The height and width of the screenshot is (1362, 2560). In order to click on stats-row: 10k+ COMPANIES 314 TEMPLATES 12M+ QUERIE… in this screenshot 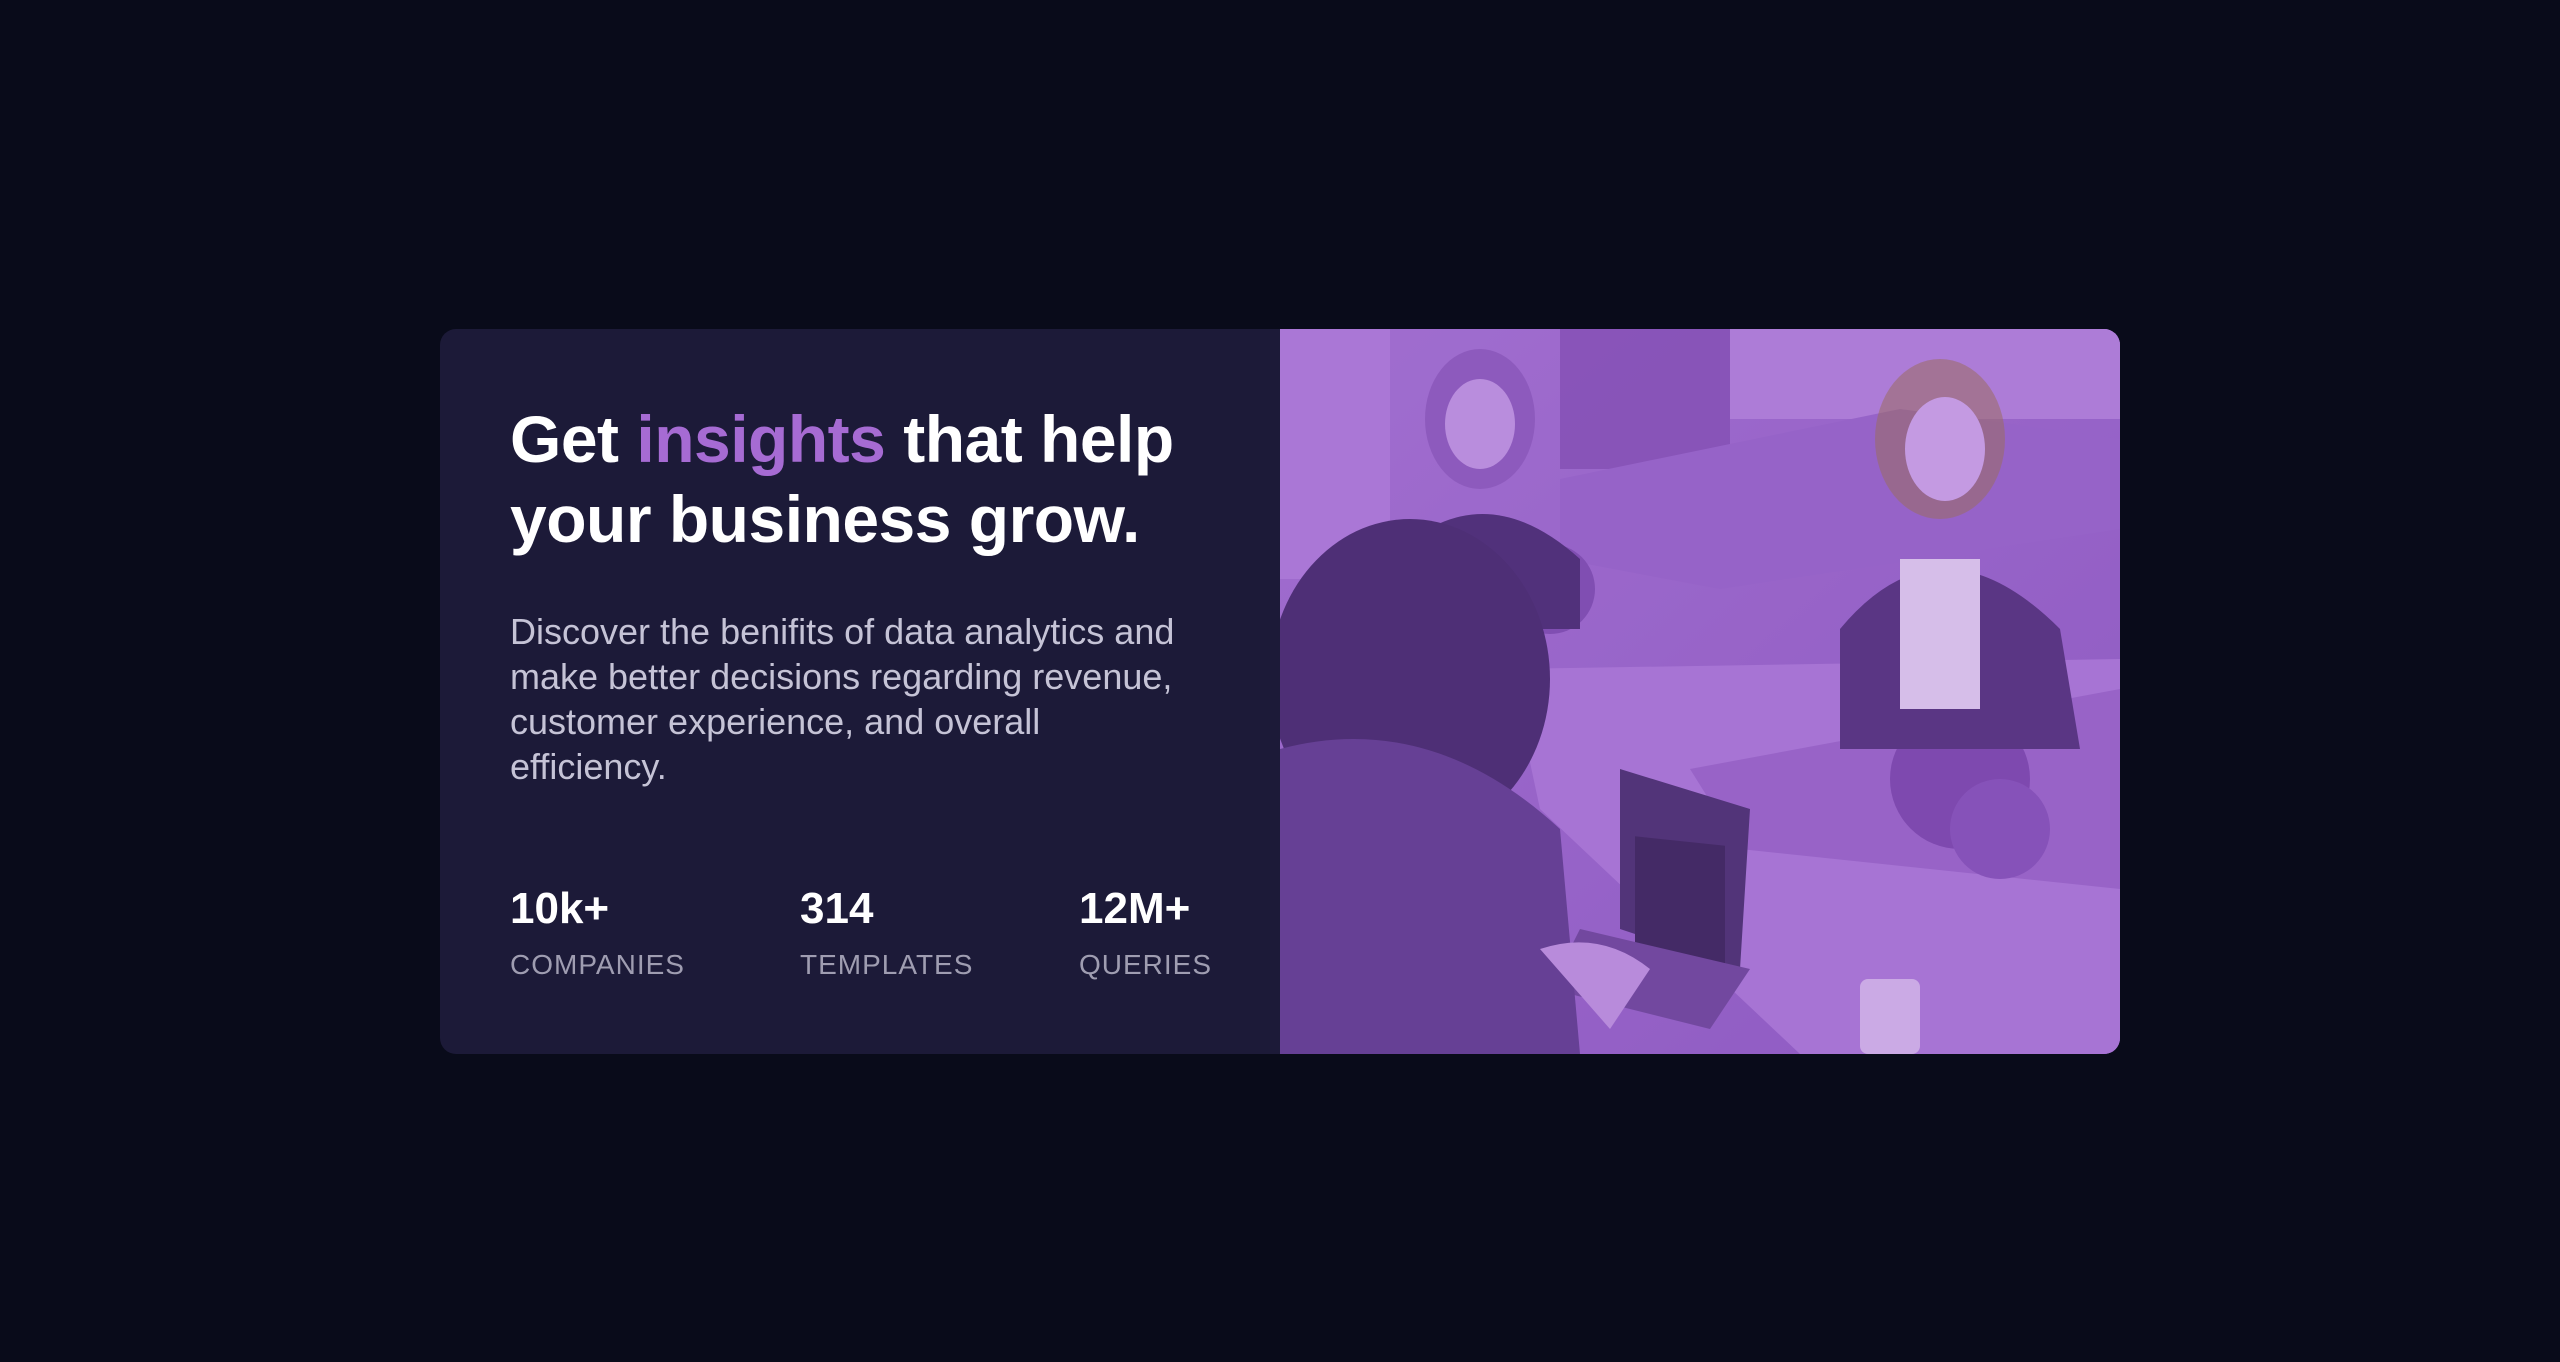, I will do `click(870, 939)`.